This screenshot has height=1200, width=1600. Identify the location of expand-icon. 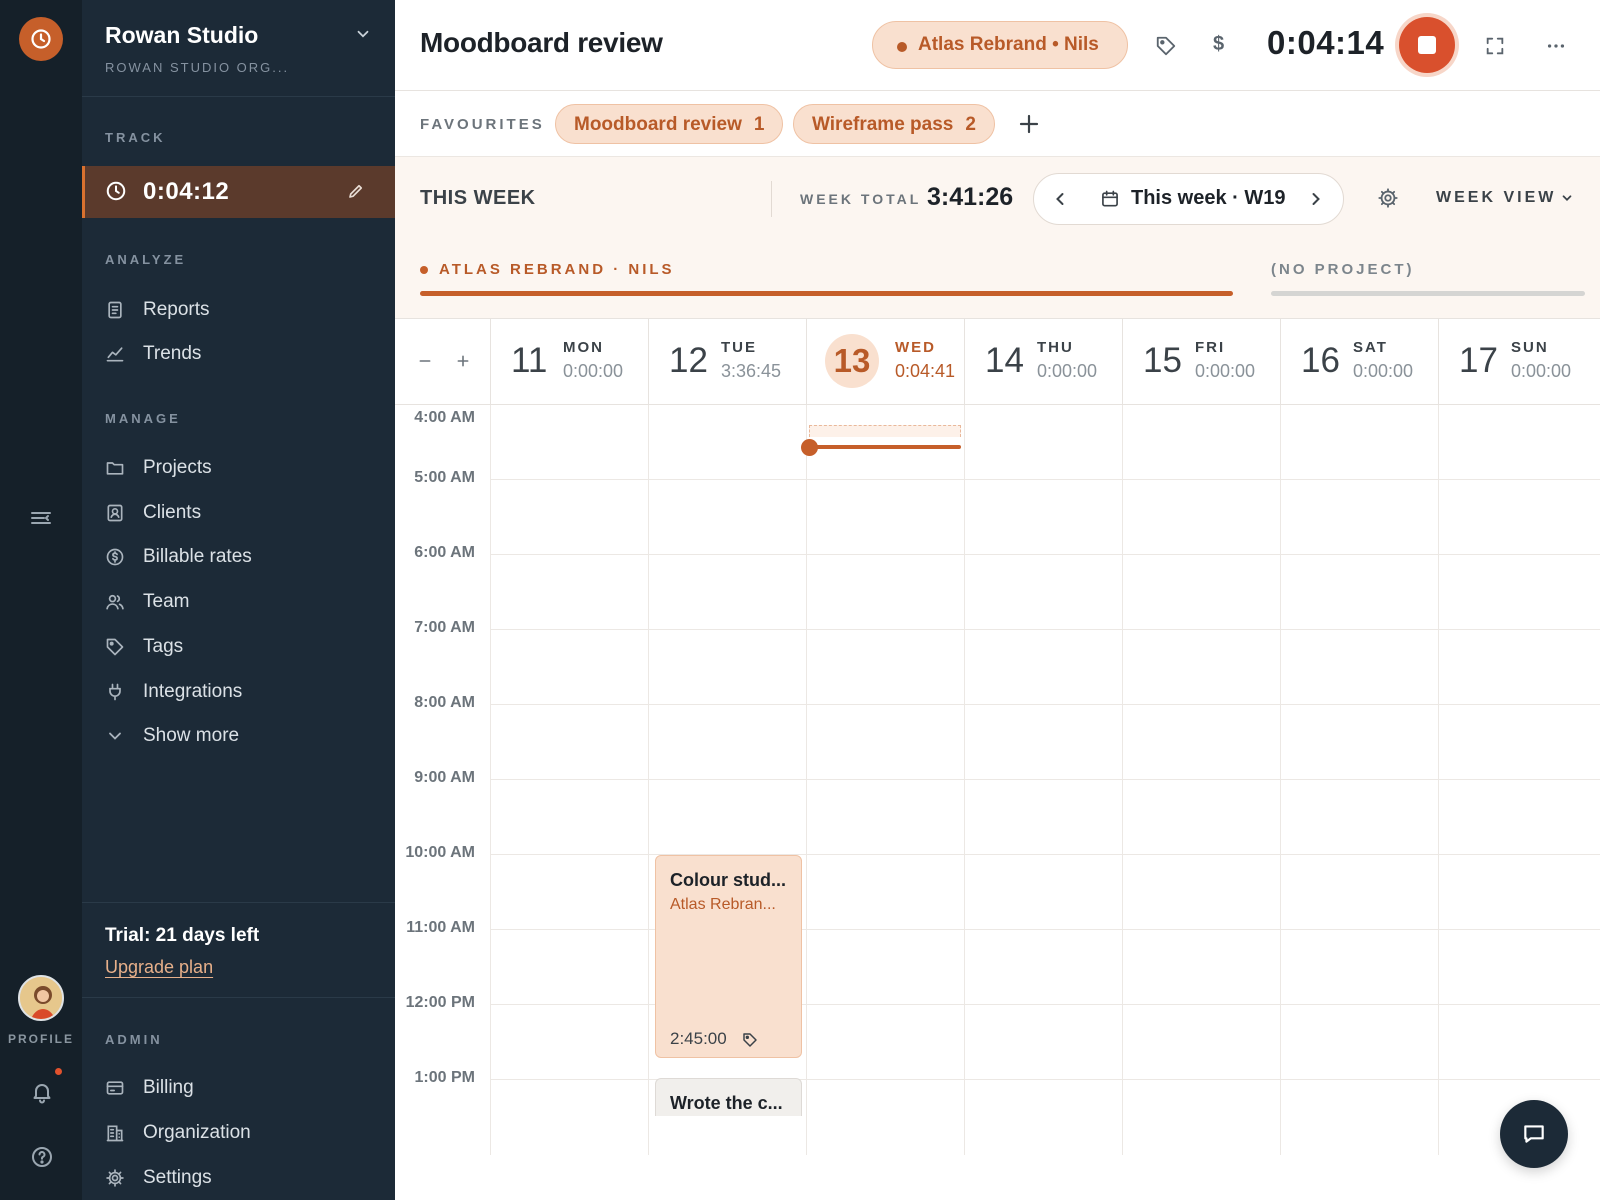
(1495, 46).